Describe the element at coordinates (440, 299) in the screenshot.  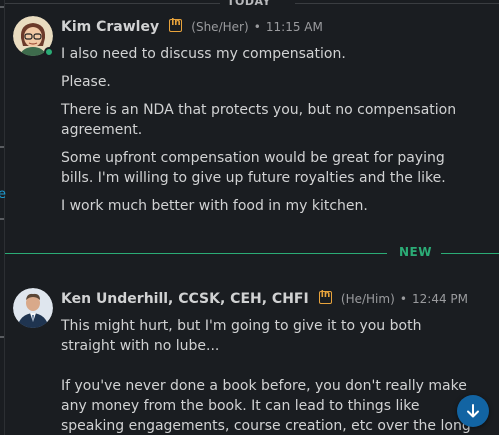
I see `message-timestamp: 12:44 PM` at that location.